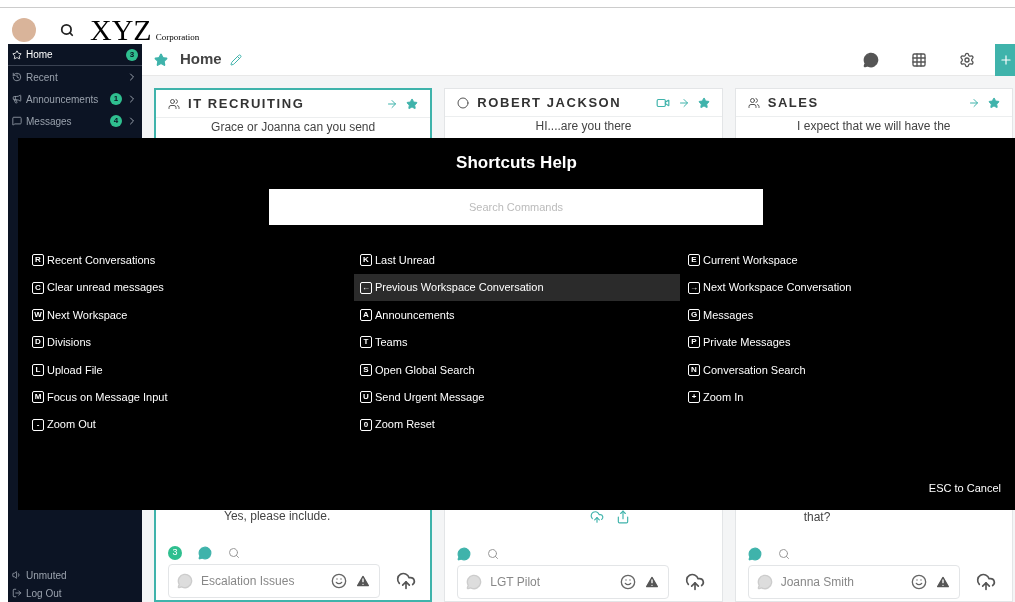 The image size is (1015, 602). What do you see at coordinates (430, 397) in the screenshot?
I see `shortcut-label: Send Urgent Message` at bounding box center [430, 397].